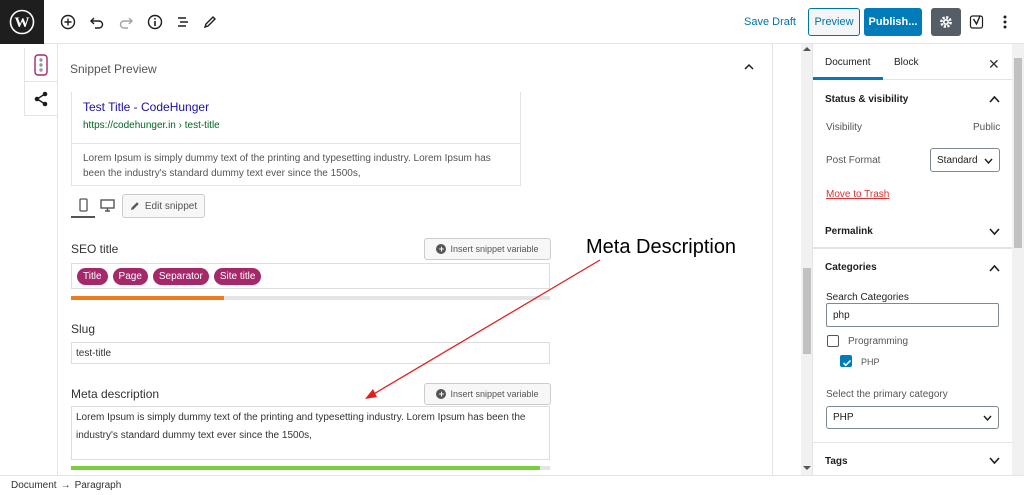 This screenshot has width=1024, height=495. What do you see at coordinates (306, 468) in the screenshot?
I see `meta-description-progress-fill` at bounding box center [306, 468].